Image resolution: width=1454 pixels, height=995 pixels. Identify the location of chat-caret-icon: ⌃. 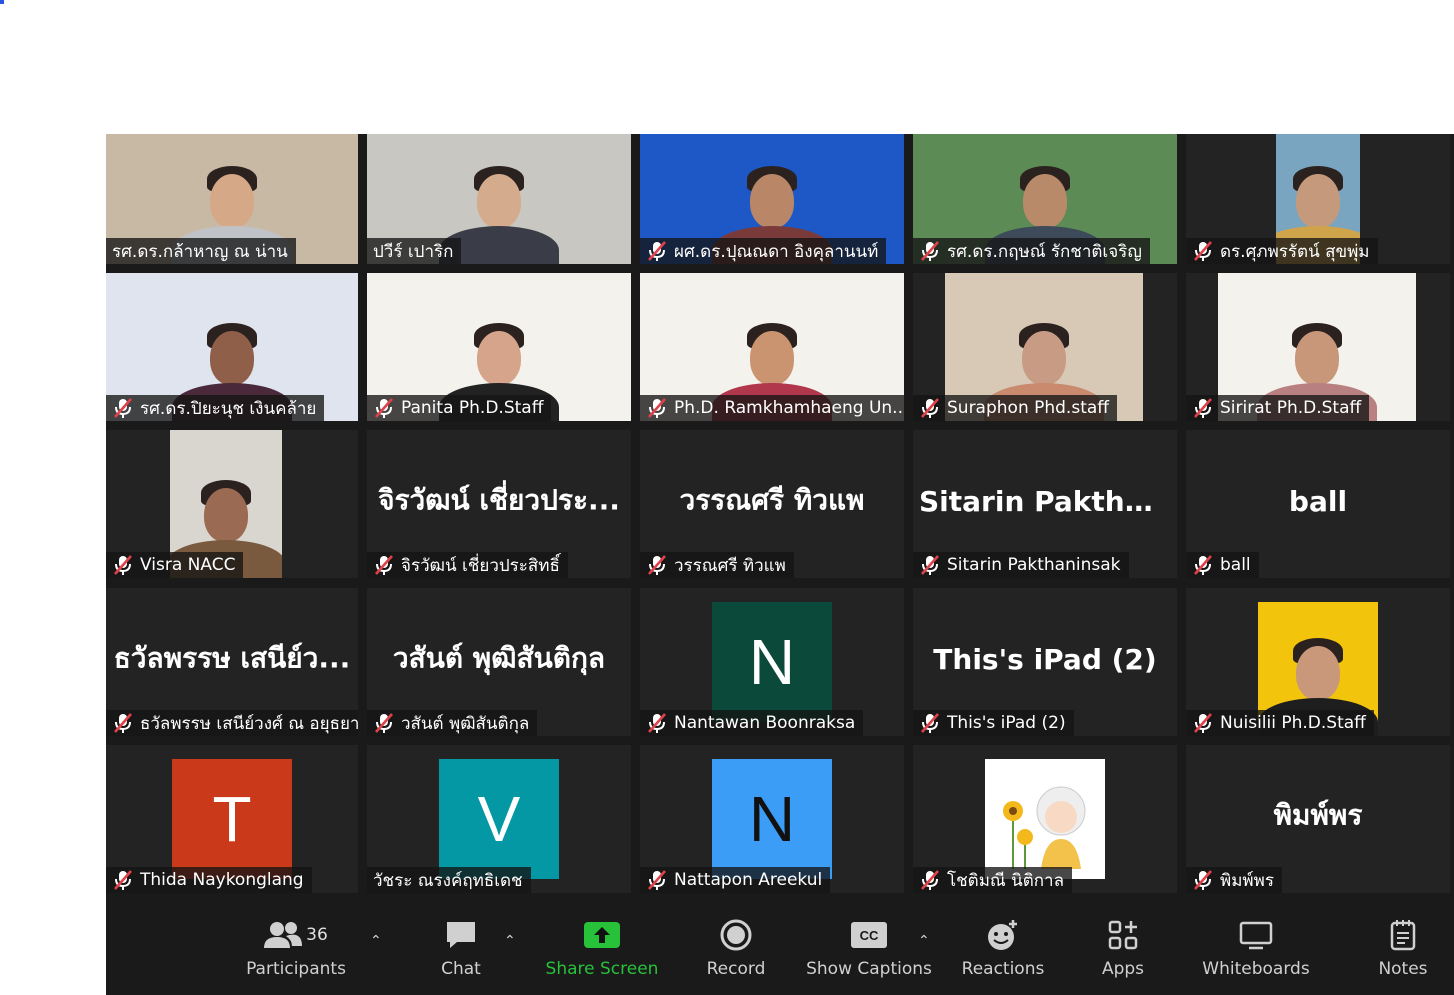
(510, 941).